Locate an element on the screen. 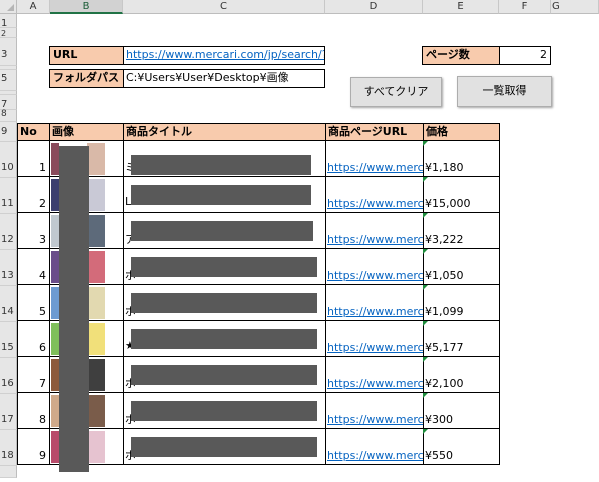 This screenshot has width=599, height=482. row-header-8: 8 is located at coordinates (8, 116).